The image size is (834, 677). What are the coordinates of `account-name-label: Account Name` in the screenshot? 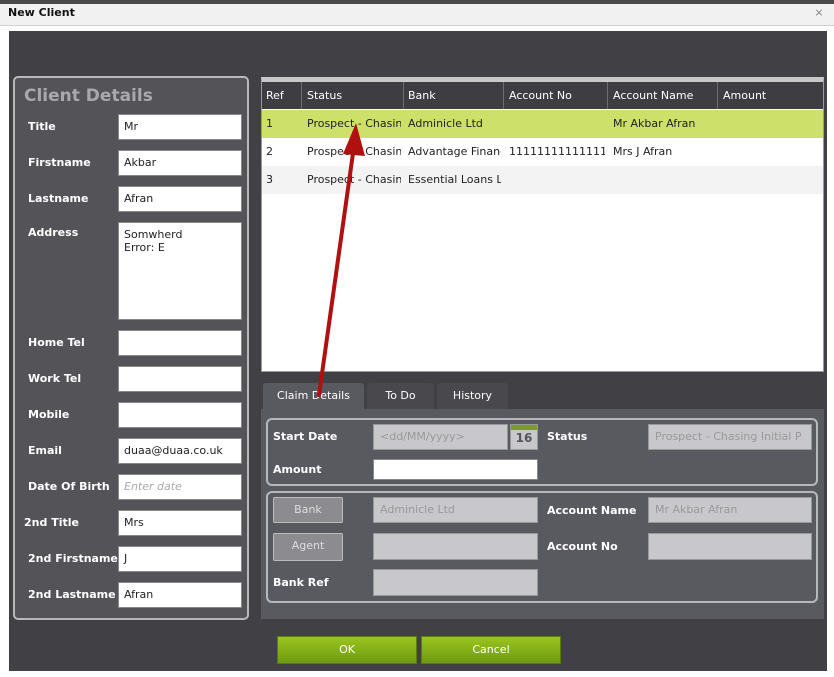 It's located at (592, 510).